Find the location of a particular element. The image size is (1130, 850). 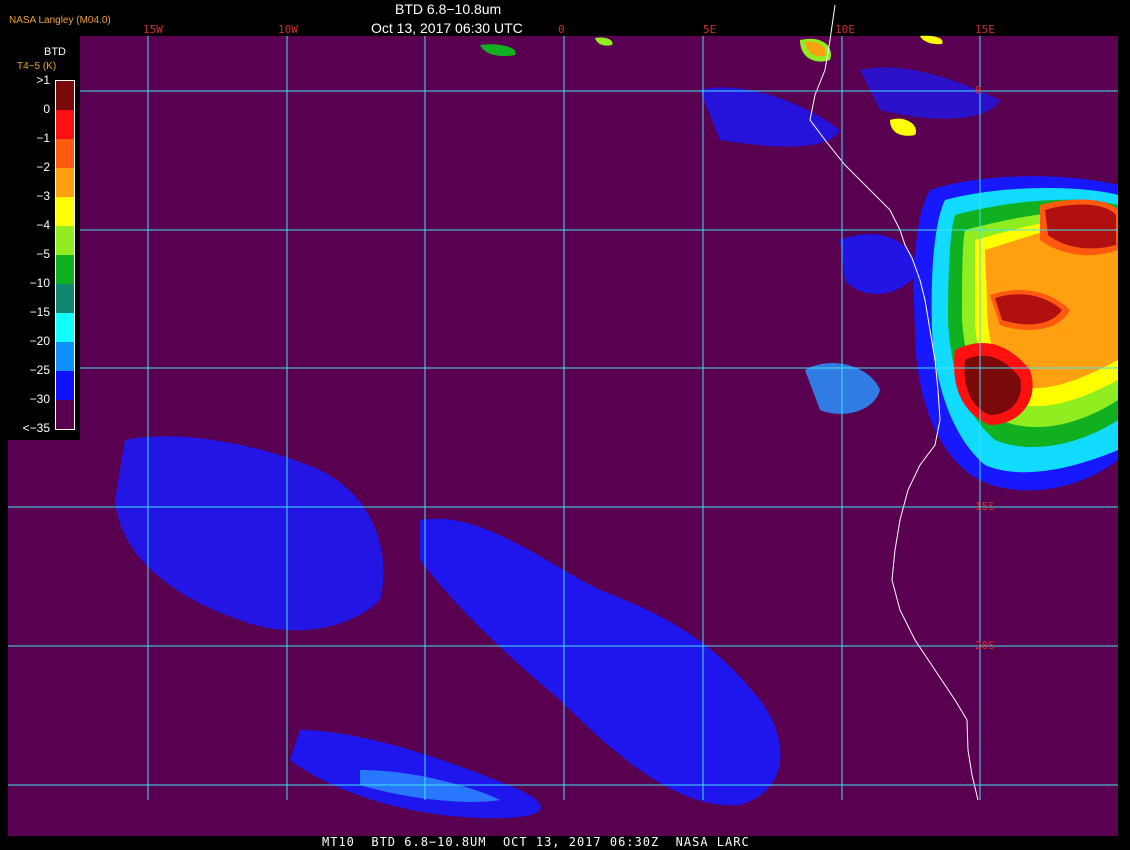

legend-tick-label: −2 is located at coordinates (43, 167).